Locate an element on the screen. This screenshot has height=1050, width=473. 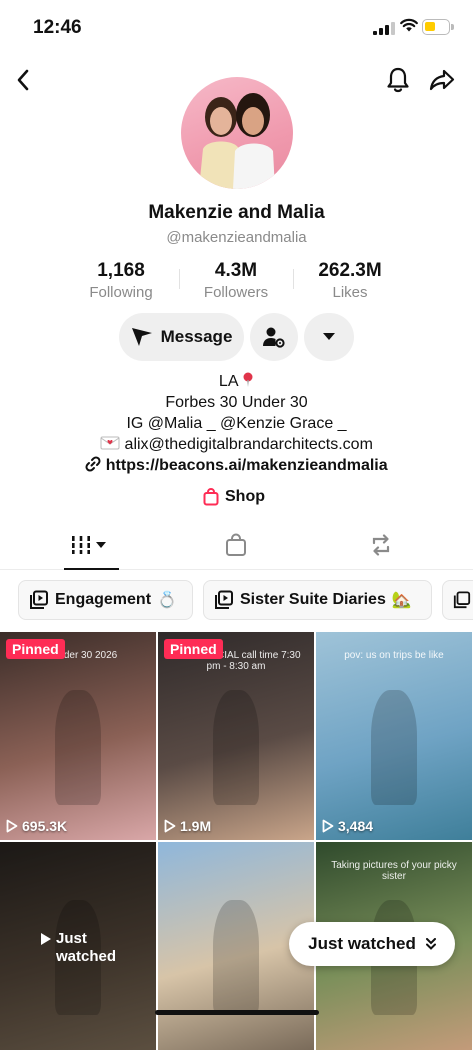
share-button is located at coordinates (442, 80).